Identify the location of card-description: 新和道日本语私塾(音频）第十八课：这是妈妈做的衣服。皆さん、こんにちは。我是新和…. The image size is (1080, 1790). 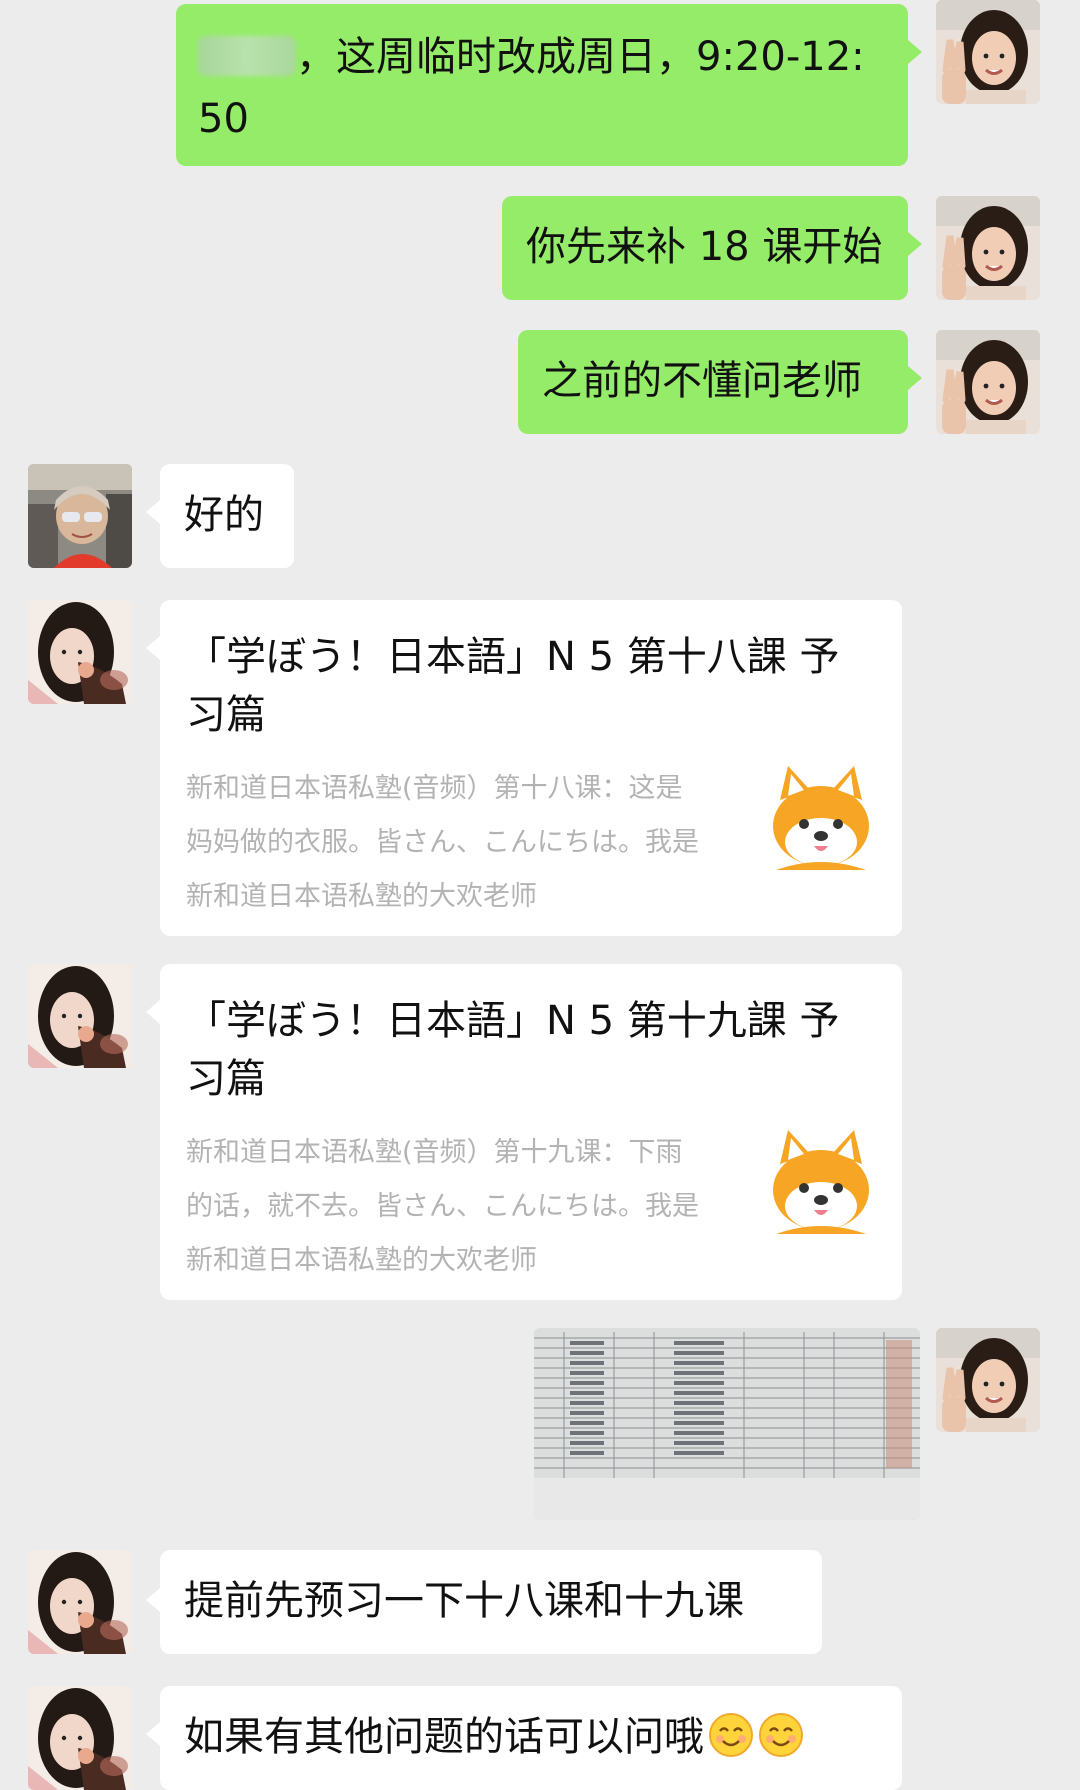
(442, 842).